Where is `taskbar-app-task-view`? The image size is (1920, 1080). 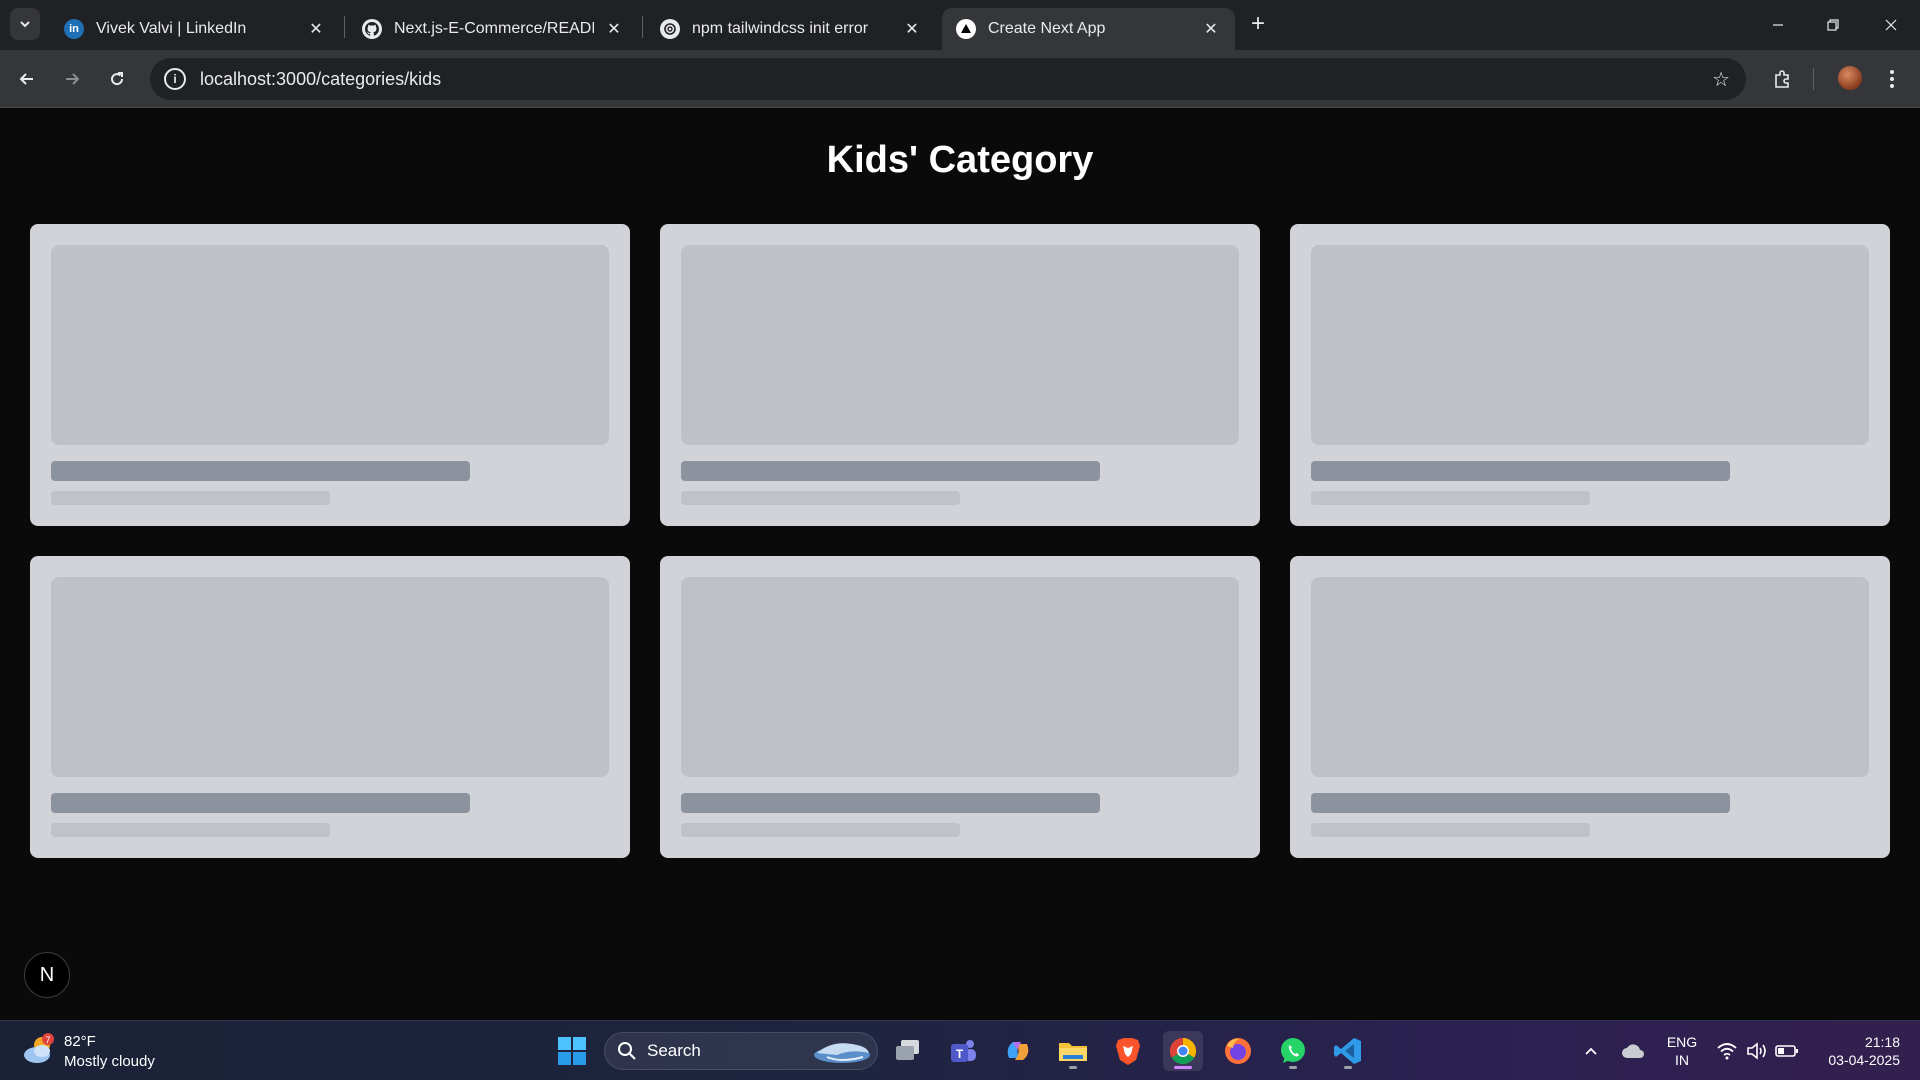
taskbar-app-task-view is located at coordinates (908, 1051).